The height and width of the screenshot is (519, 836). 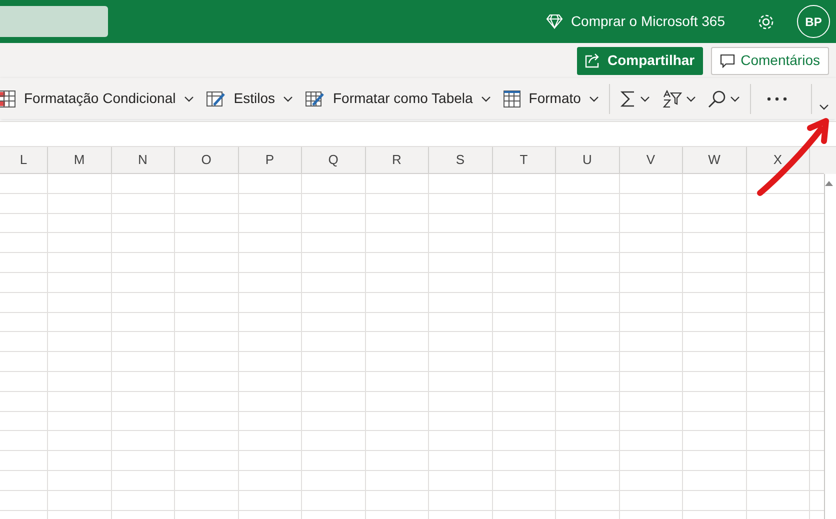 What do you see at coordinates (143, 160) in the screenshot?
I see `column-header: N` at bounding box center [143, 160].